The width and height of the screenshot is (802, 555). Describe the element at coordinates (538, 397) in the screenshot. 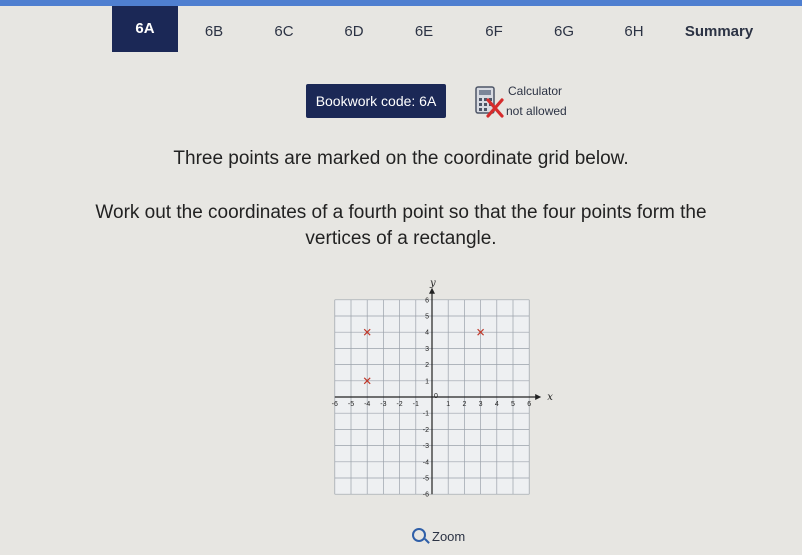

I see `x-axis-arrow` at that location.